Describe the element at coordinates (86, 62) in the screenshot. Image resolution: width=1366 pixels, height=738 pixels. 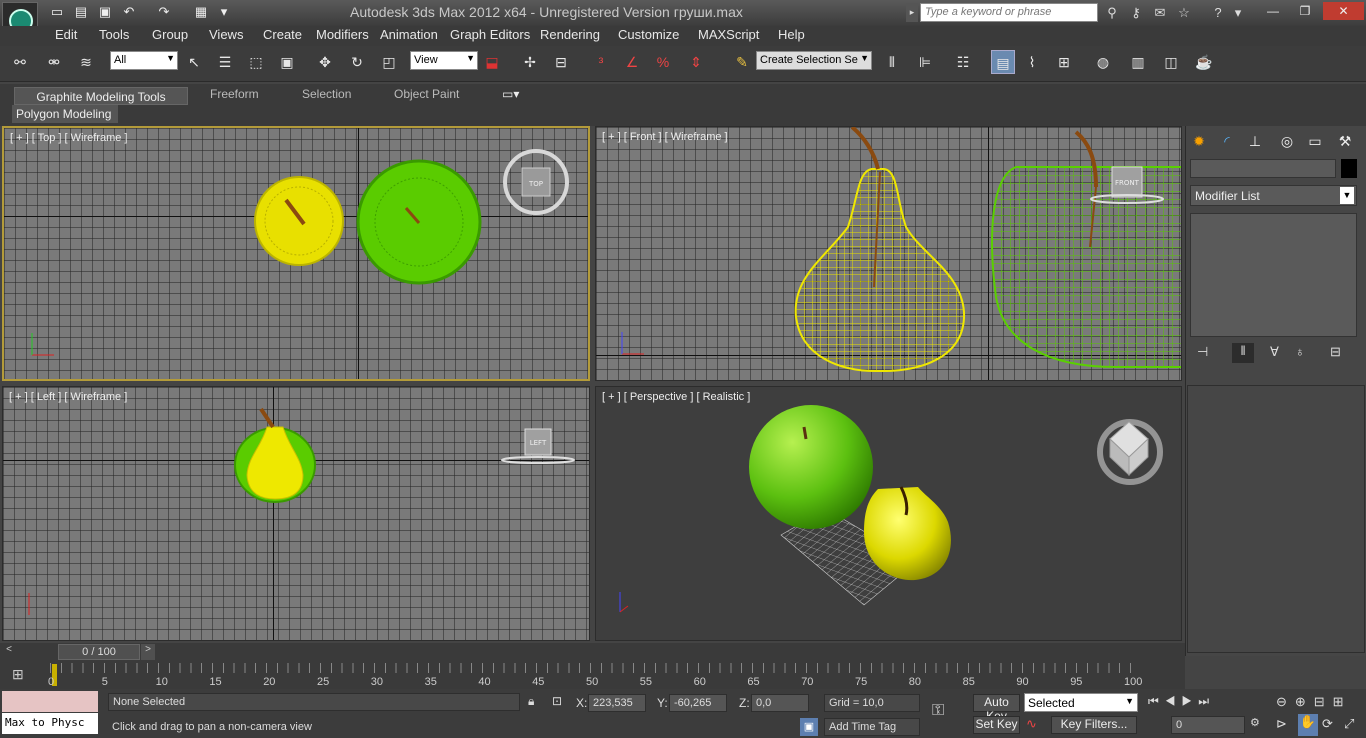
I see `bind-space-warp-icon: ≋` at that location.